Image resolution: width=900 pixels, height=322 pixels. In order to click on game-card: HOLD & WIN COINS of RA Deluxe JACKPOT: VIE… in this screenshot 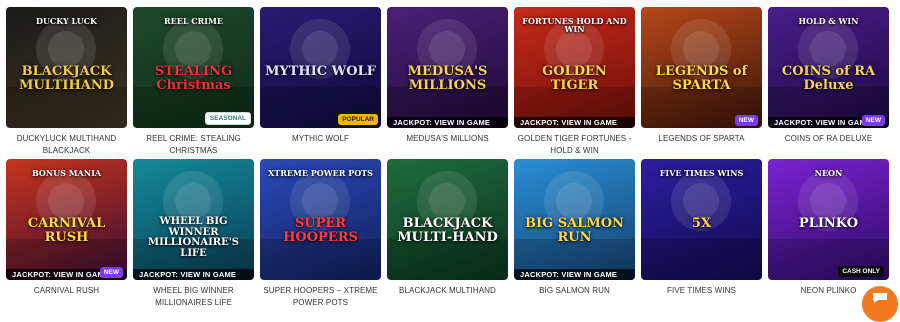, I will do `click(828, 83)`.